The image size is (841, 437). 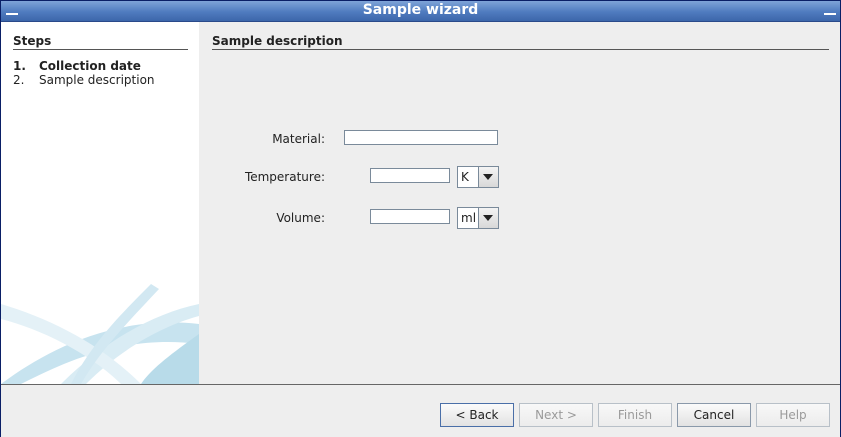 I want to click on window-title: Sample wizard, so click(x=420, y=10).